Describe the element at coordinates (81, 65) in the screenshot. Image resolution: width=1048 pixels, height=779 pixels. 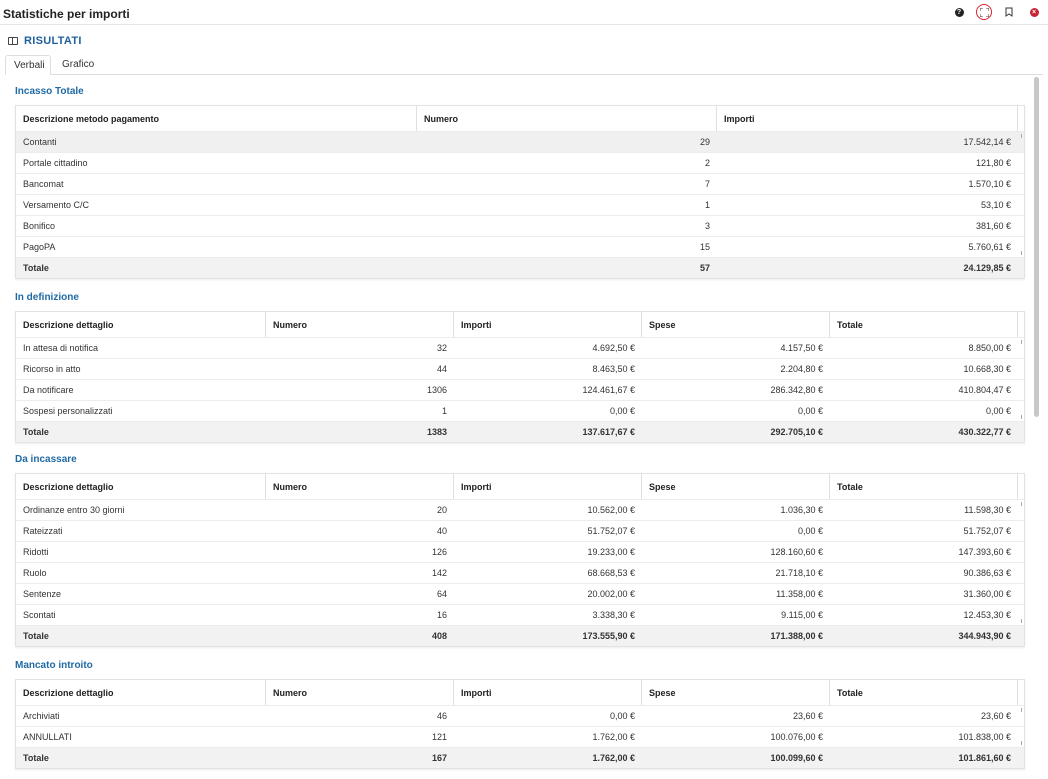
I see `tab-grafico: Grafico` at that location.